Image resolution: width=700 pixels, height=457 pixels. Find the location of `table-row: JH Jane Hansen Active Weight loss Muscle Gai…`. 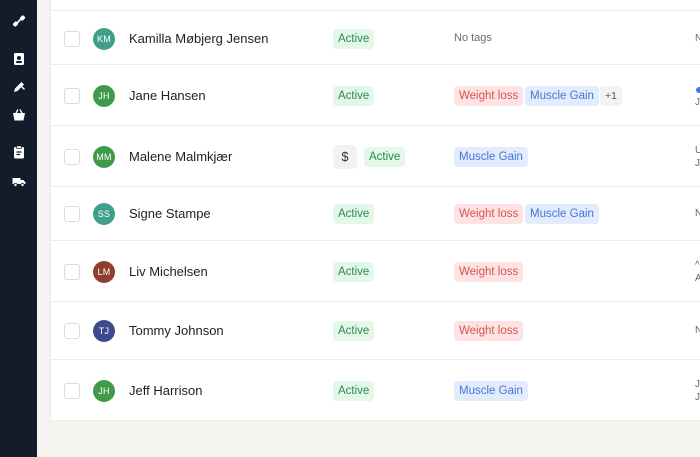

table-row: JH Jane Hansen Active Weight loss Muscle Gai… is located at coordinates (375, 95).